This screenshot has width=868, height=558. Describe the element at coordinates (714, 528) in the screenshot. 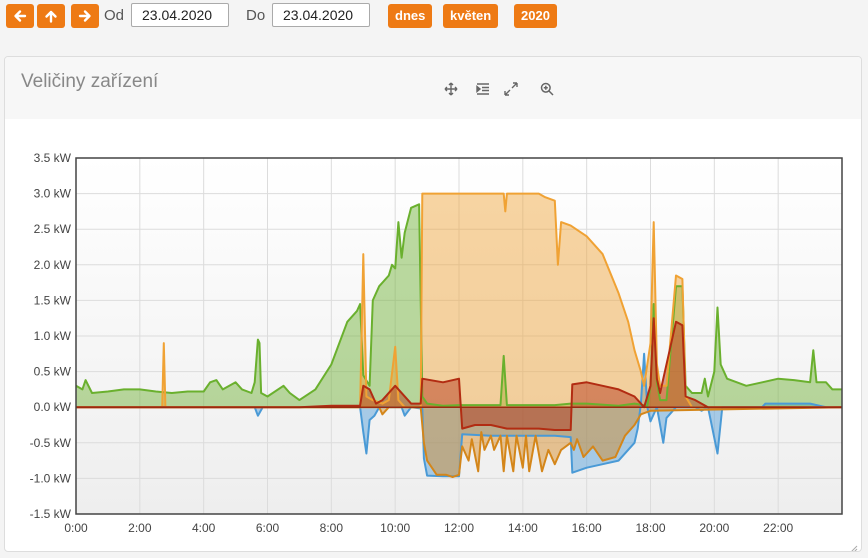

I see `x-tick-label: 20:00` at that location.